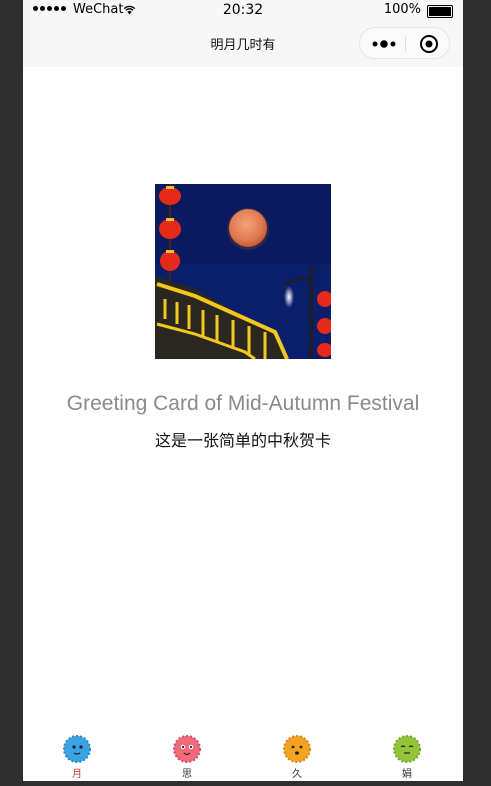  I want to click on tab-bar: 月 思 久 娟, so click(243, 755).